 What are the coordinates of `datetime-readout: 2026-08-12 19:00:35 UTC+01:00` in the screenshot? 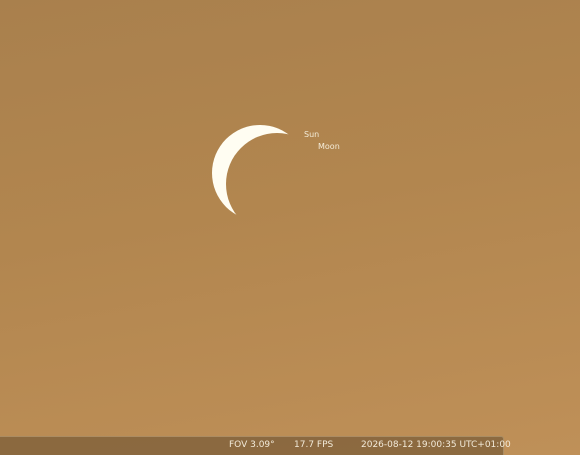 It's located at (436, 445).